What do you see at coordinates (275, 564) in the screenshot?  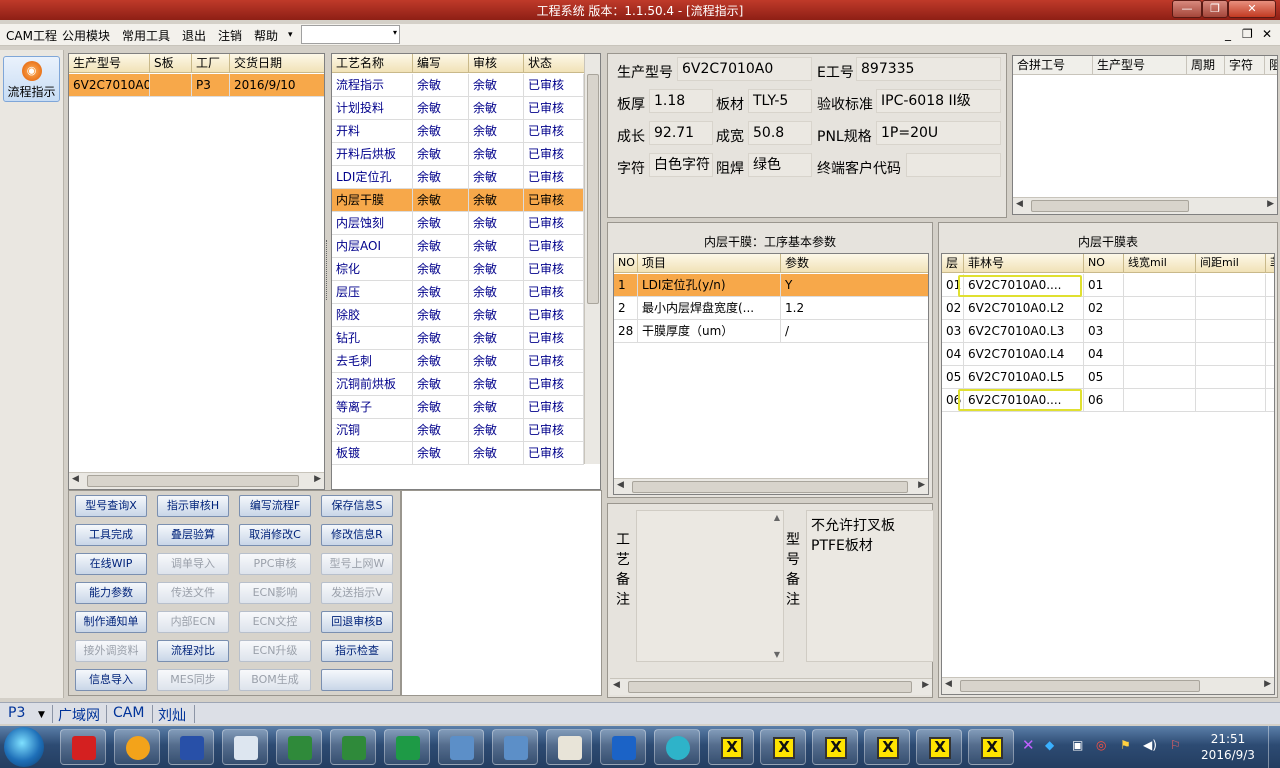 I see `action-button: PPC审核` at bounding box center [275, 564].